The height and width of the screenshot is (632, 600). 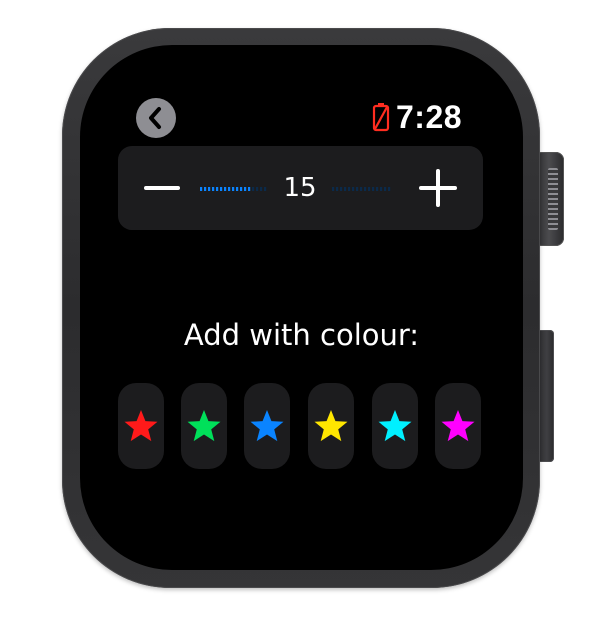 I want to click on colour-button-blue, so click(x=267, y=426).